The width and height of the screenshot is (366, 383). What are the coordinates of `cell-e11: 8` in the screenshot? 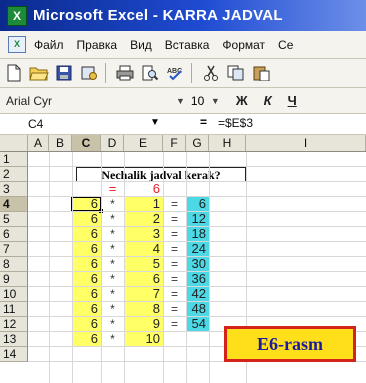 It's located at (143, 309).